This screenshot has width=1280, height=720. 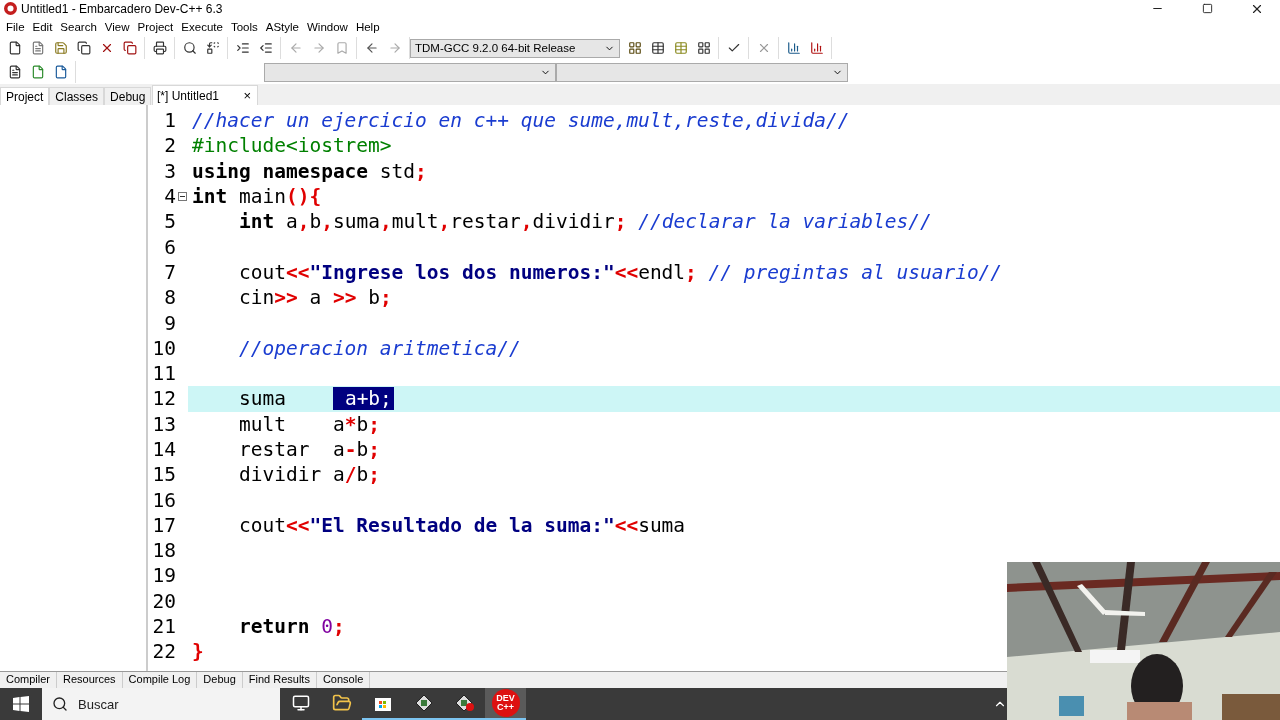 I want to click on menu-item: Window, so click(x=327, y=26).